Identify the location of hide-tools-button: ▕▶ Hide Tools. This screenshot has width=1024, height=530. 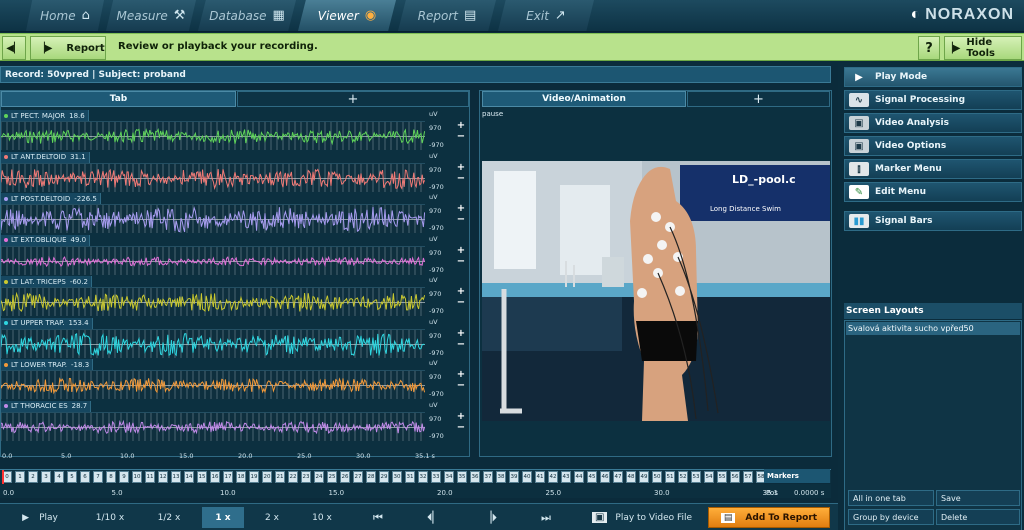
(983, 48).